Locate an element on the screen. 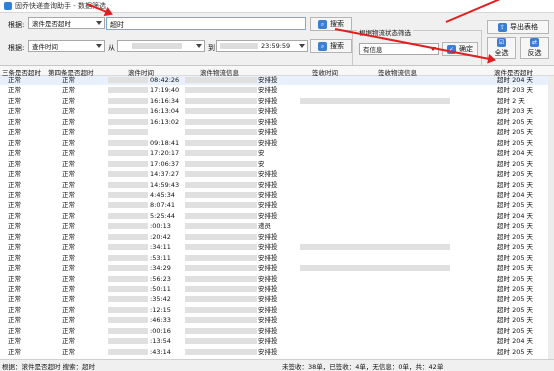  table-row: 正常 正常 17:06:37 安 超时 205 天 is located at coordinates (277, 164).